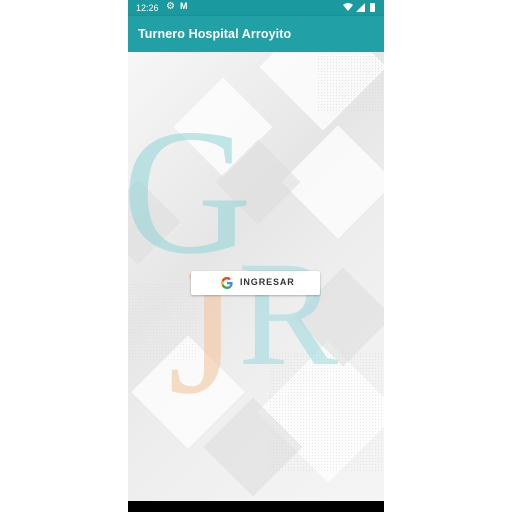  I want to click on google-signin-button: INGRESAR, so click(255, 283).